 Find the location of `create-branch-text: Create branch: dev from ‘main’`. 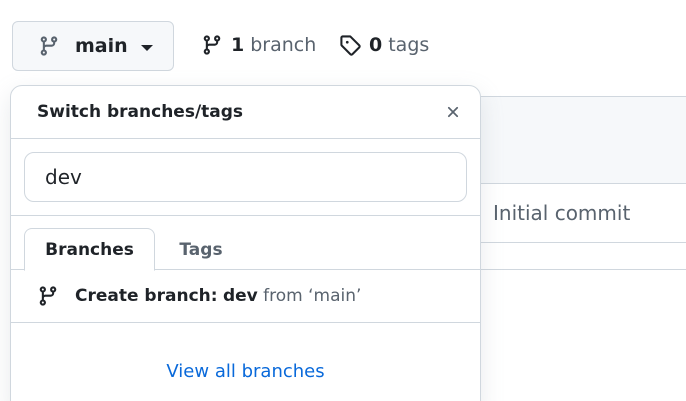

create-branch-text: Create branch: dev from ‘main’ is located at coordinates (218, 296).